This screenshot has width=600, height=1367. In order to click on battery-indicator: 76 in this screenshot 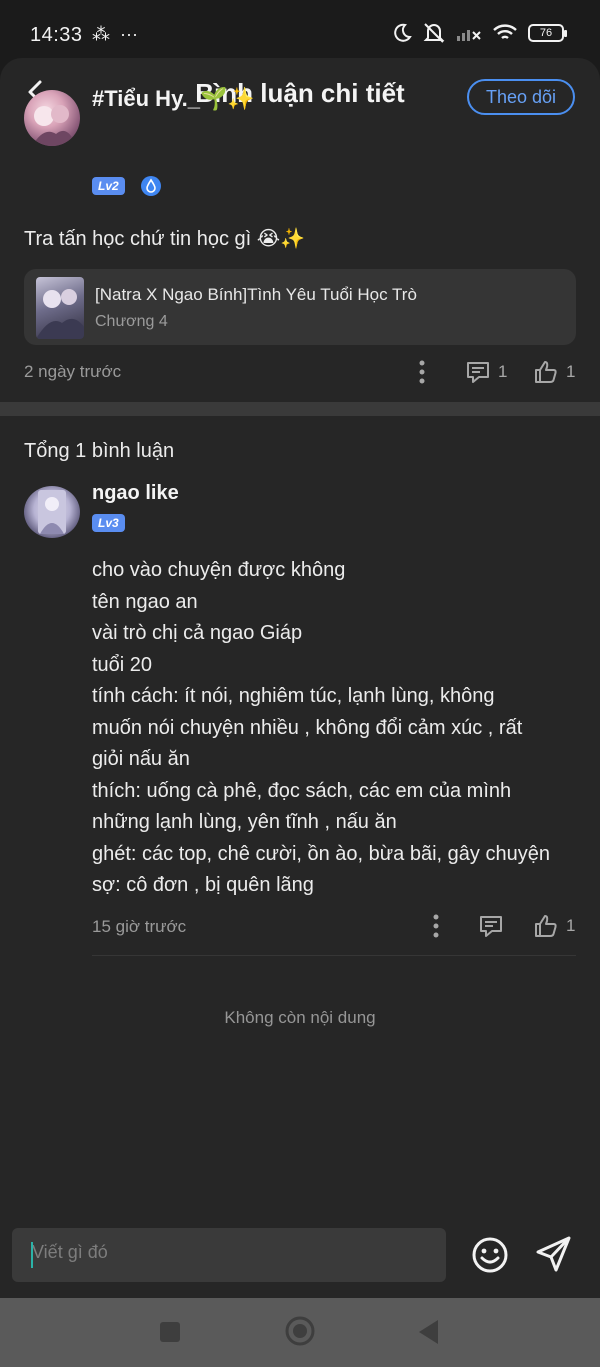, I will do `click(547, 33)`.